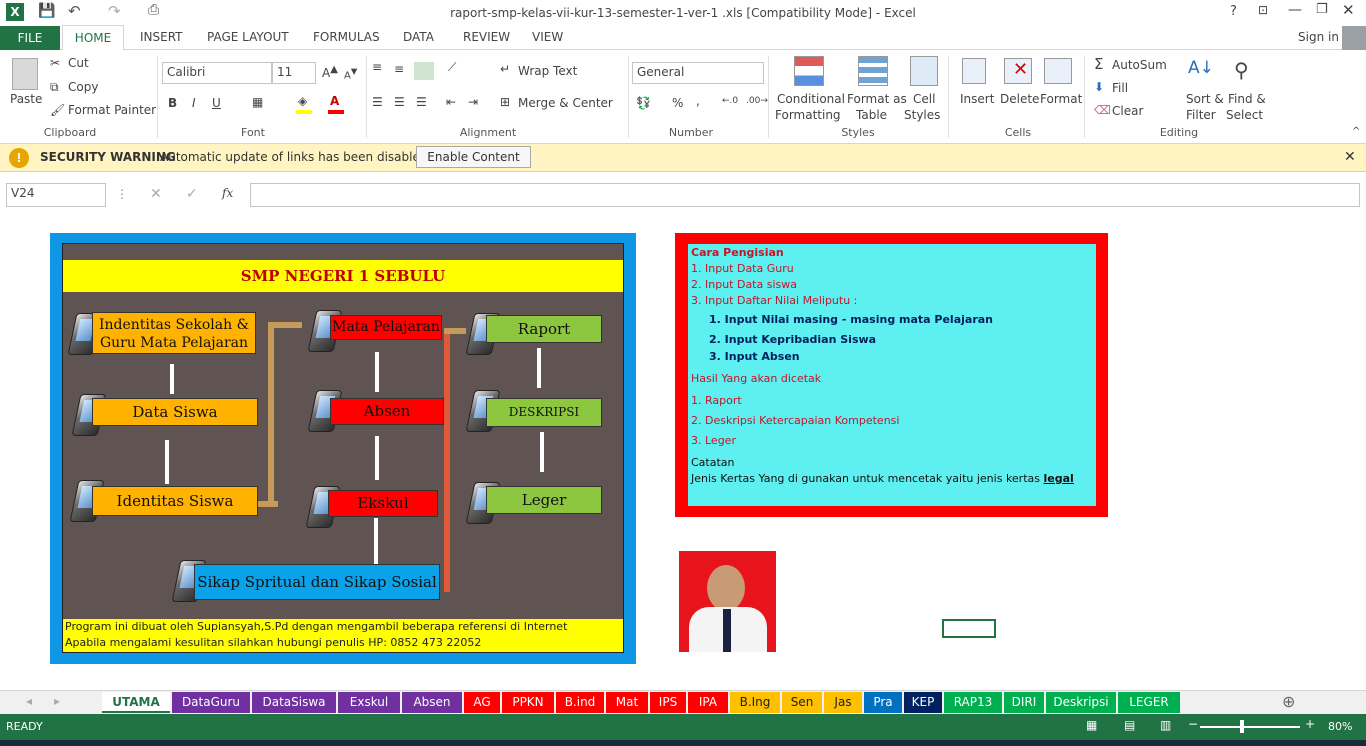 This screenshot has width=1366, height=746. I want to click on orientation-icon: ⟋, so click(452, 67).